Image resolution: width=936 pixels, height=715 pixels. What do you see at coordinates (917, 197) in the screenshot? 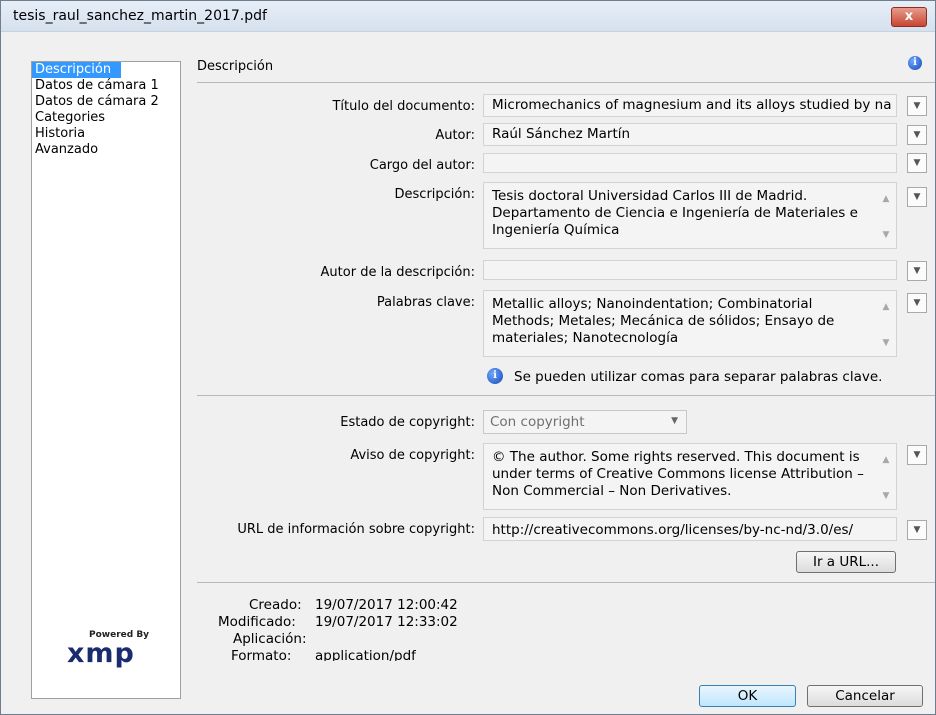
I see `description-history-dropdown: ▼` at bounding box center [917, 197].